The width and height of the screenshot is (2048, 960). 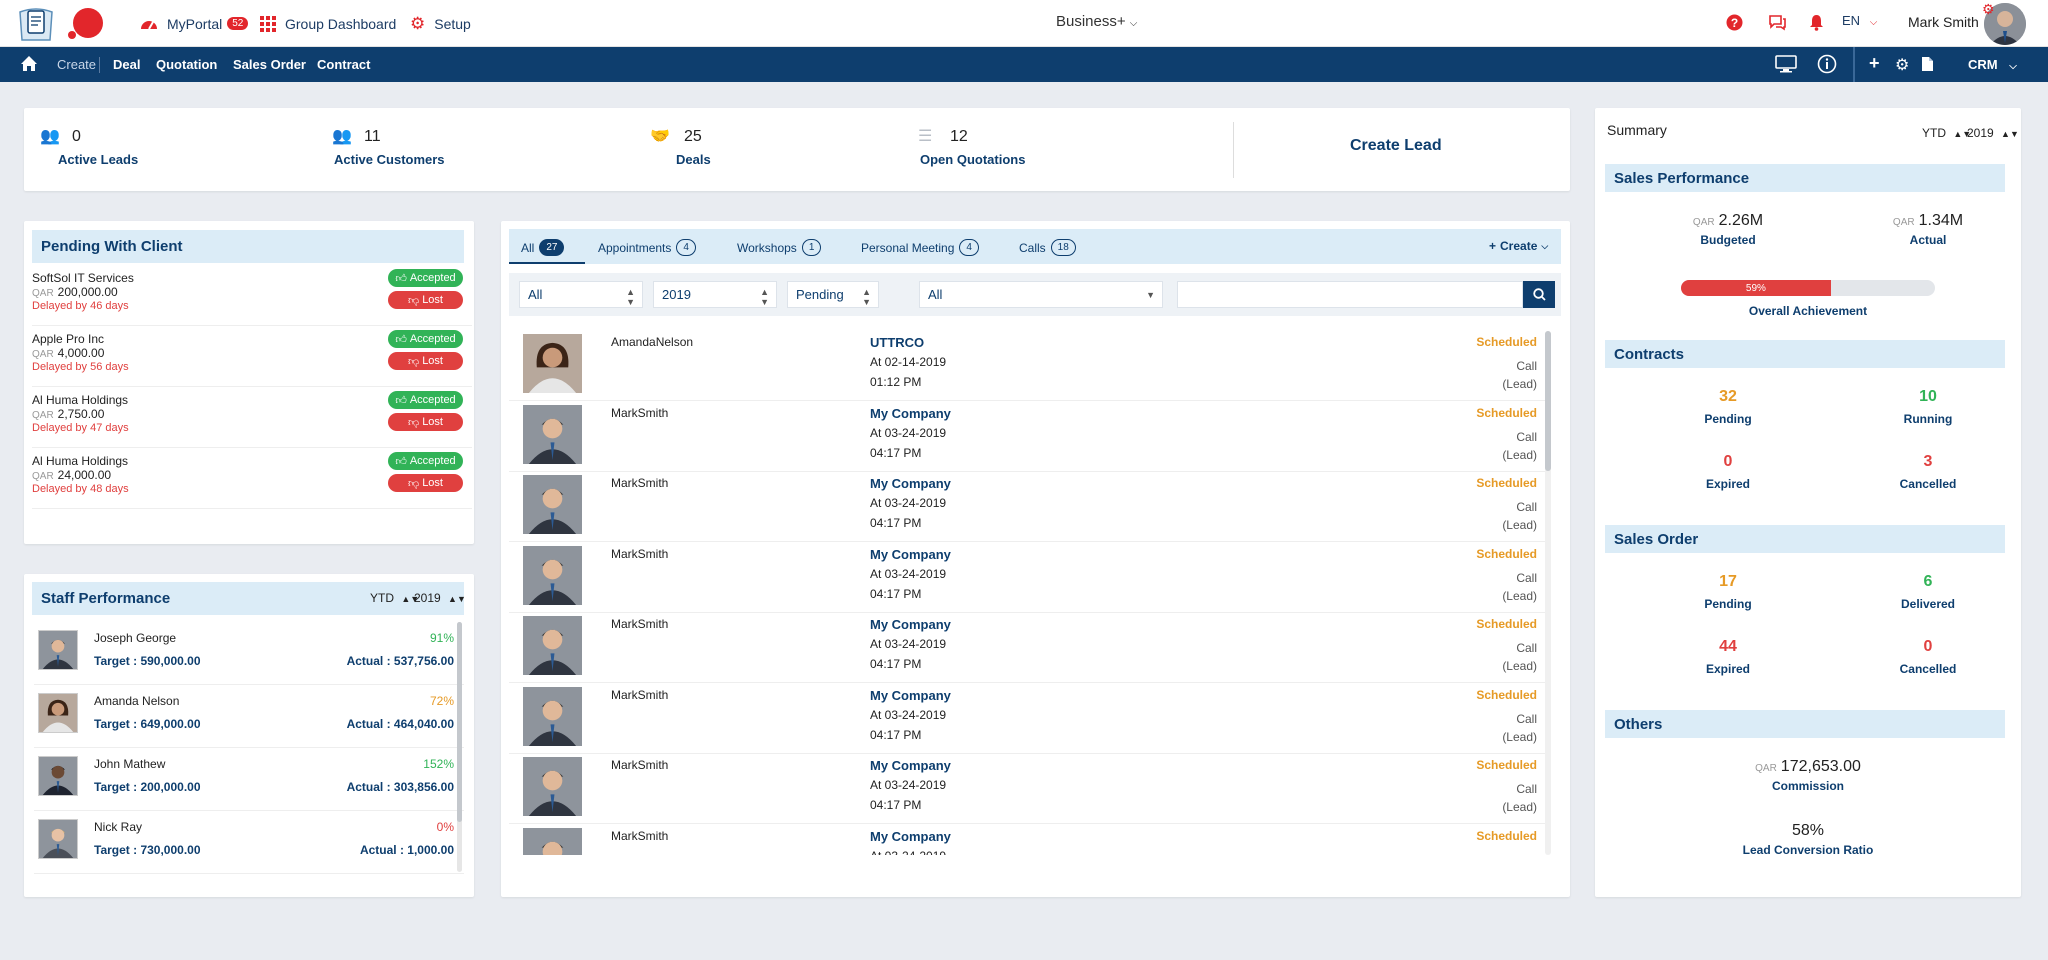 What do you see at coordinates (440, 598) in the screenshot?
I see `staff-year-select: 2019 ▲▼` at bounding box center [440, 598].